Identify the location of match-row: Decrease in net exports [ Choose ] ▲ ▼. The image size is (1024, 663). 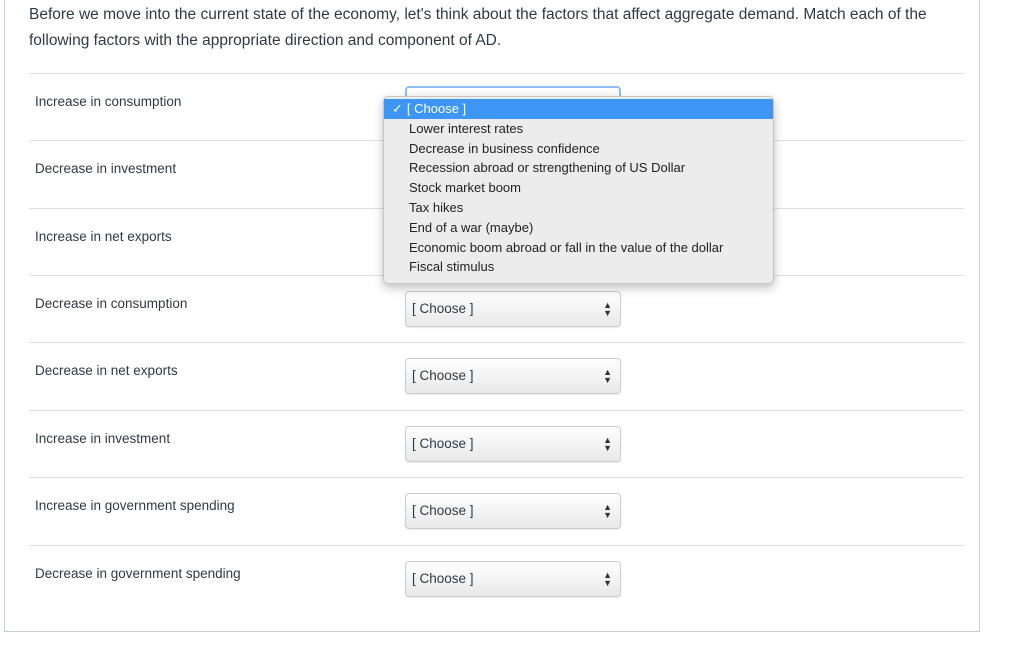
(496, 376).